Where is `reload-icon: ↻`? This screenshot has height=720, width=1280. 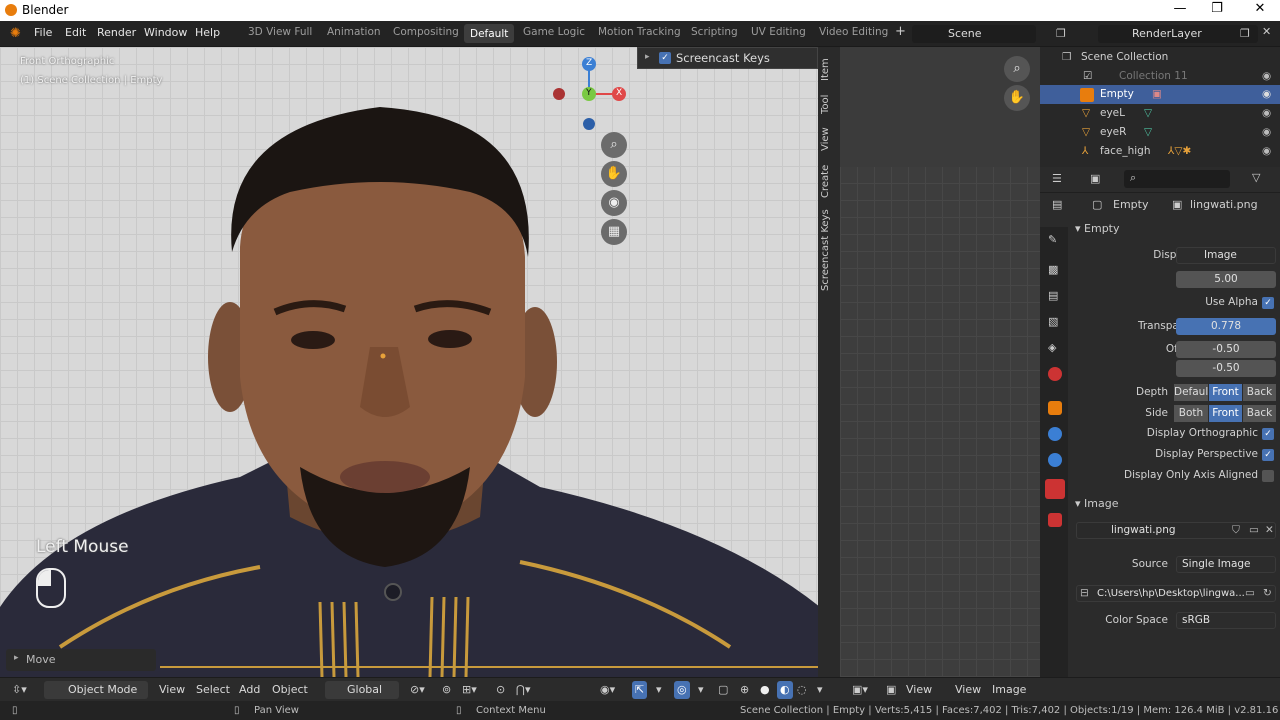 reload-icon: ↻ is located at coordinates (1267, 593).